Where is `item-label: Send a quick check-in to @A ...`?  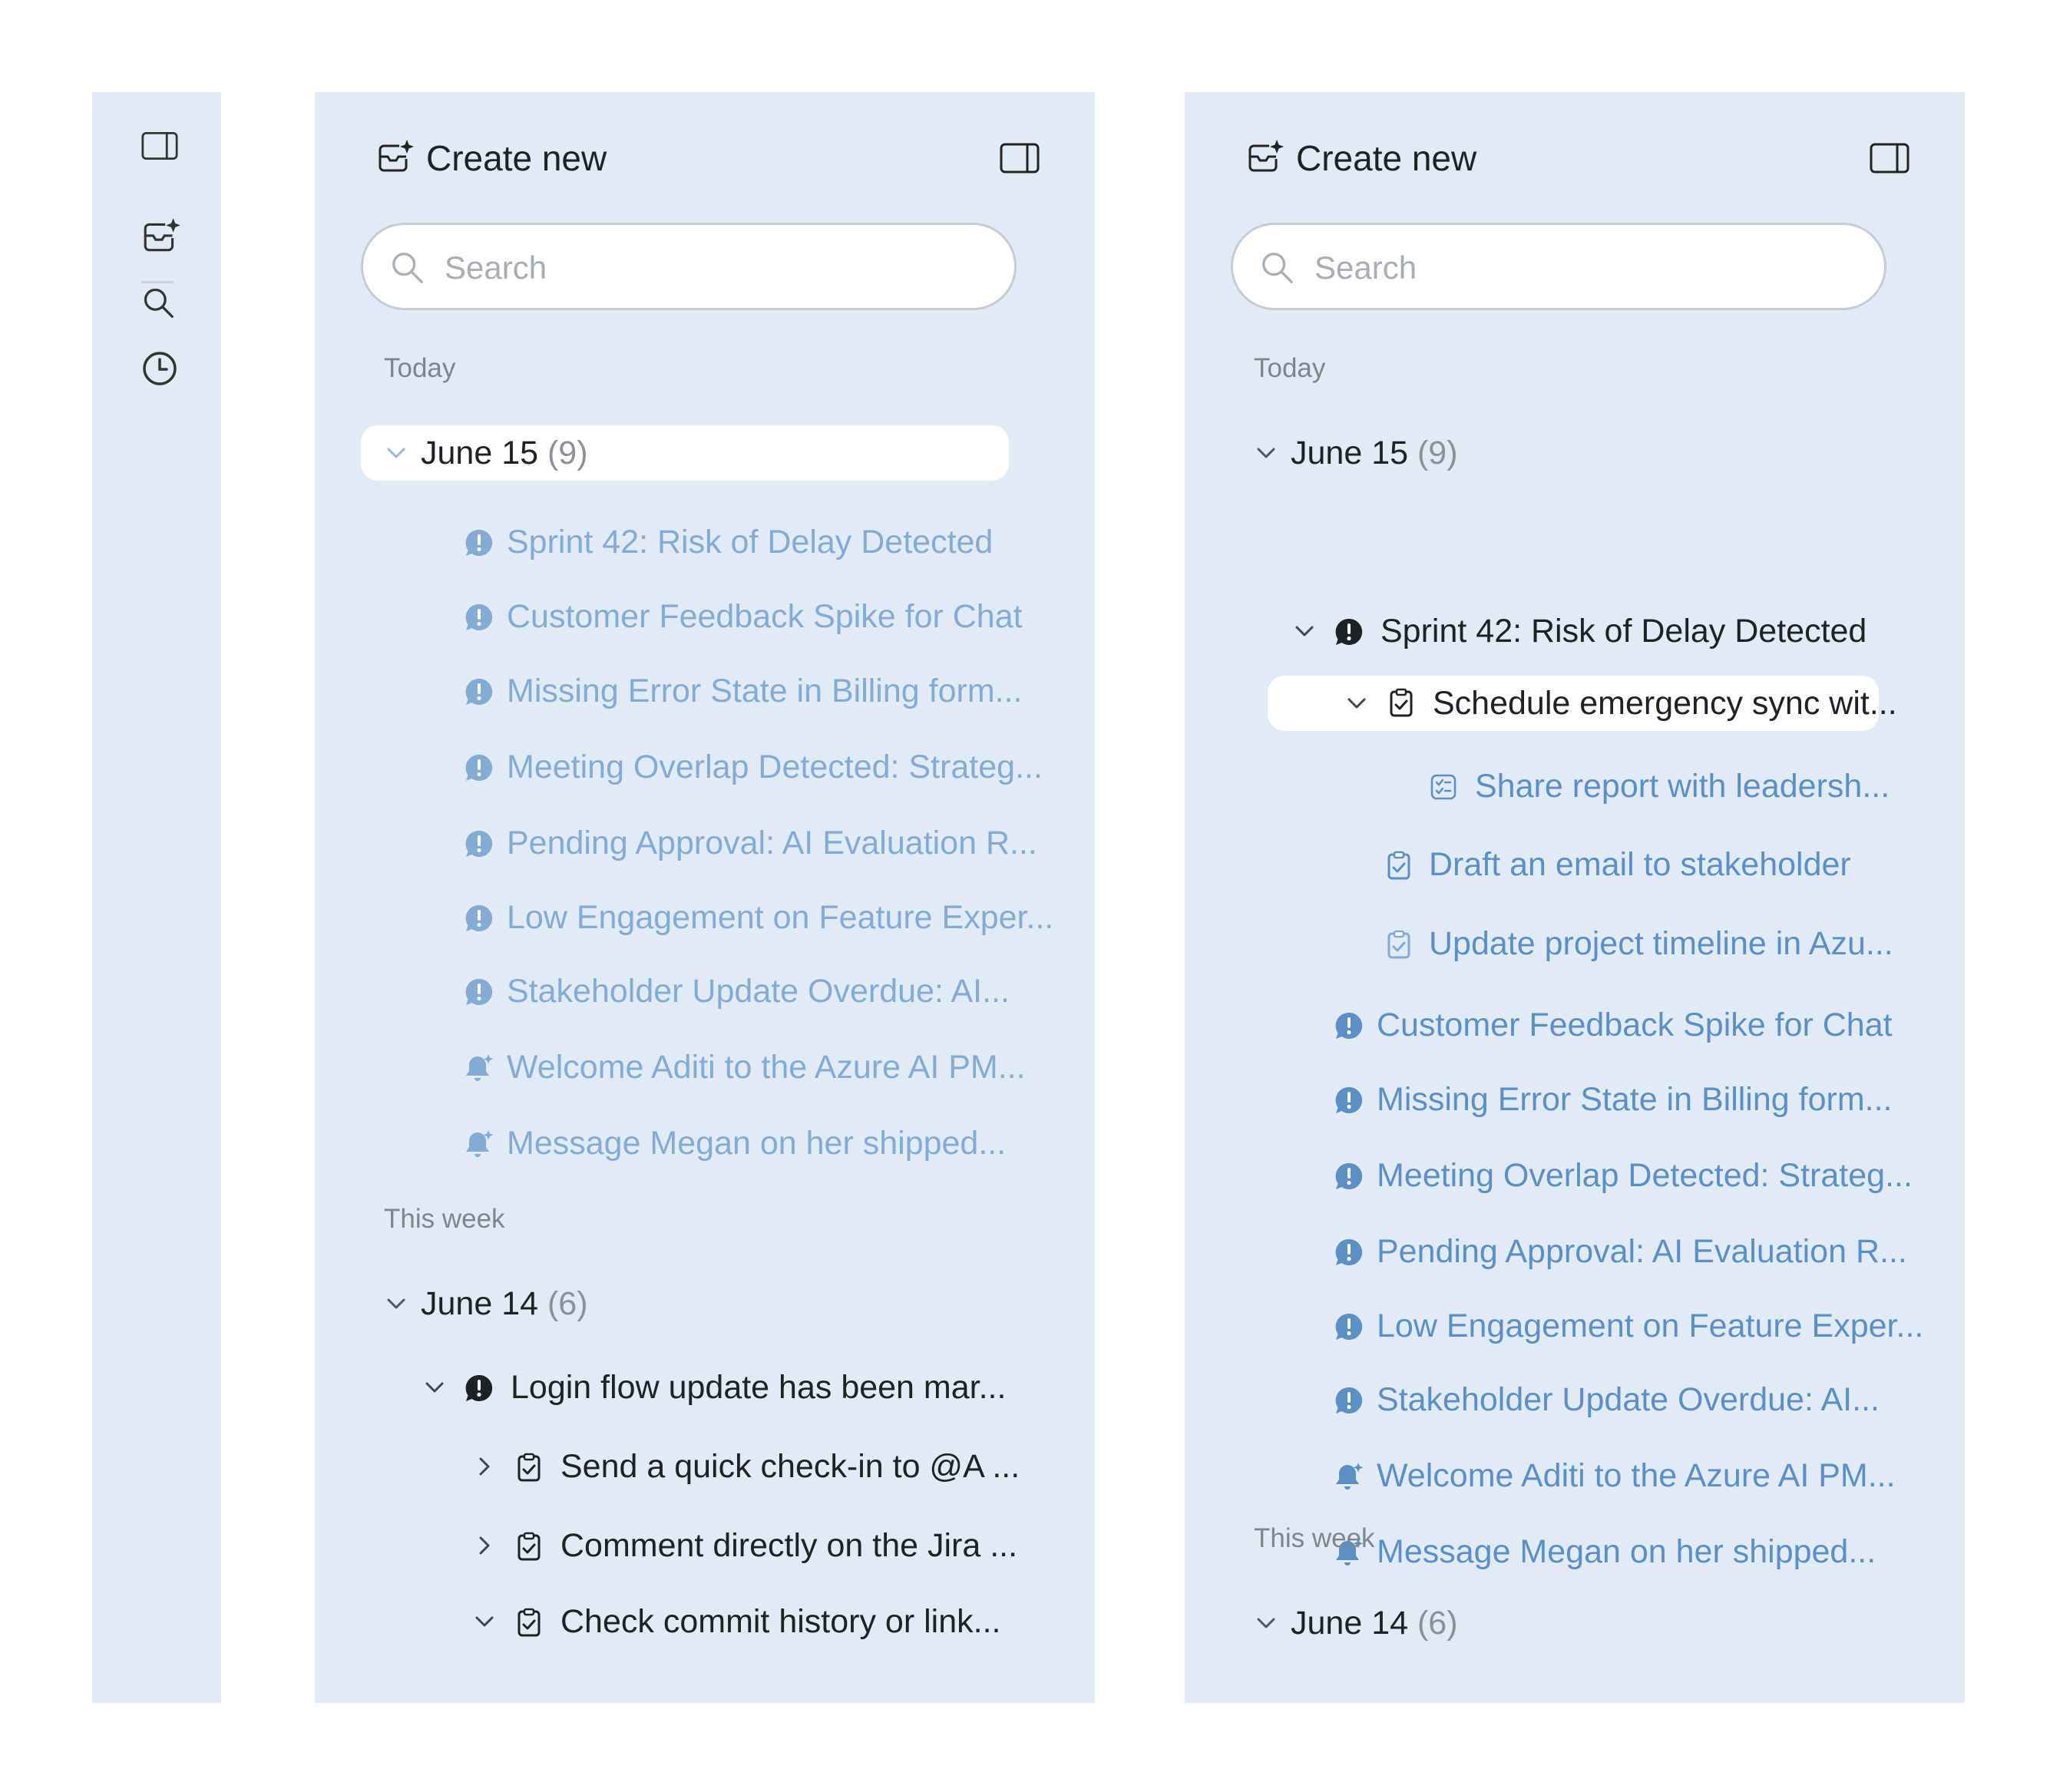
item-label: Send a quick check-in to @A ... is located at coordinates (790, 1466).